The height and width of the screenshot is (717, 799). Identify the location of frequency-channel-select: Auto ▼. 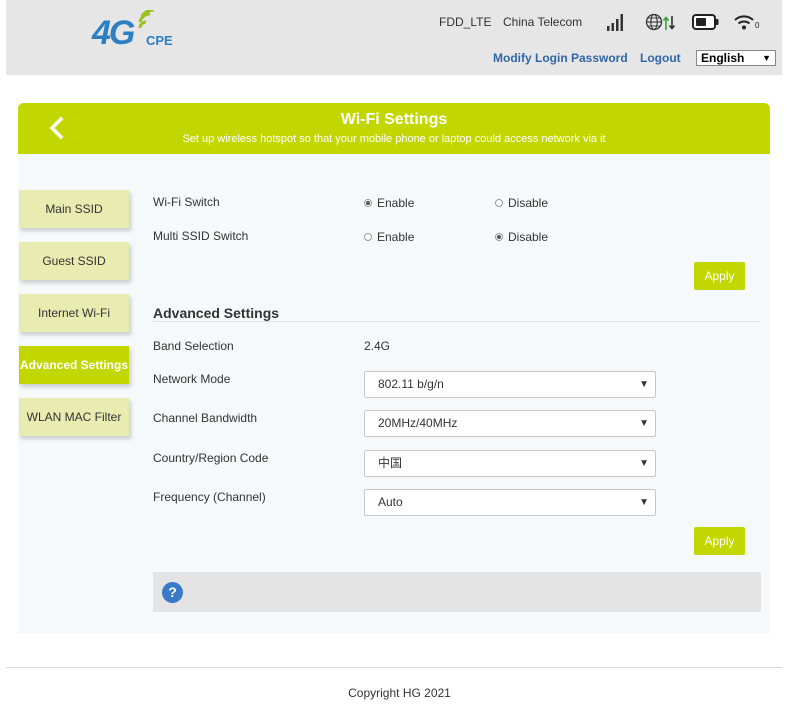
(510, 502).